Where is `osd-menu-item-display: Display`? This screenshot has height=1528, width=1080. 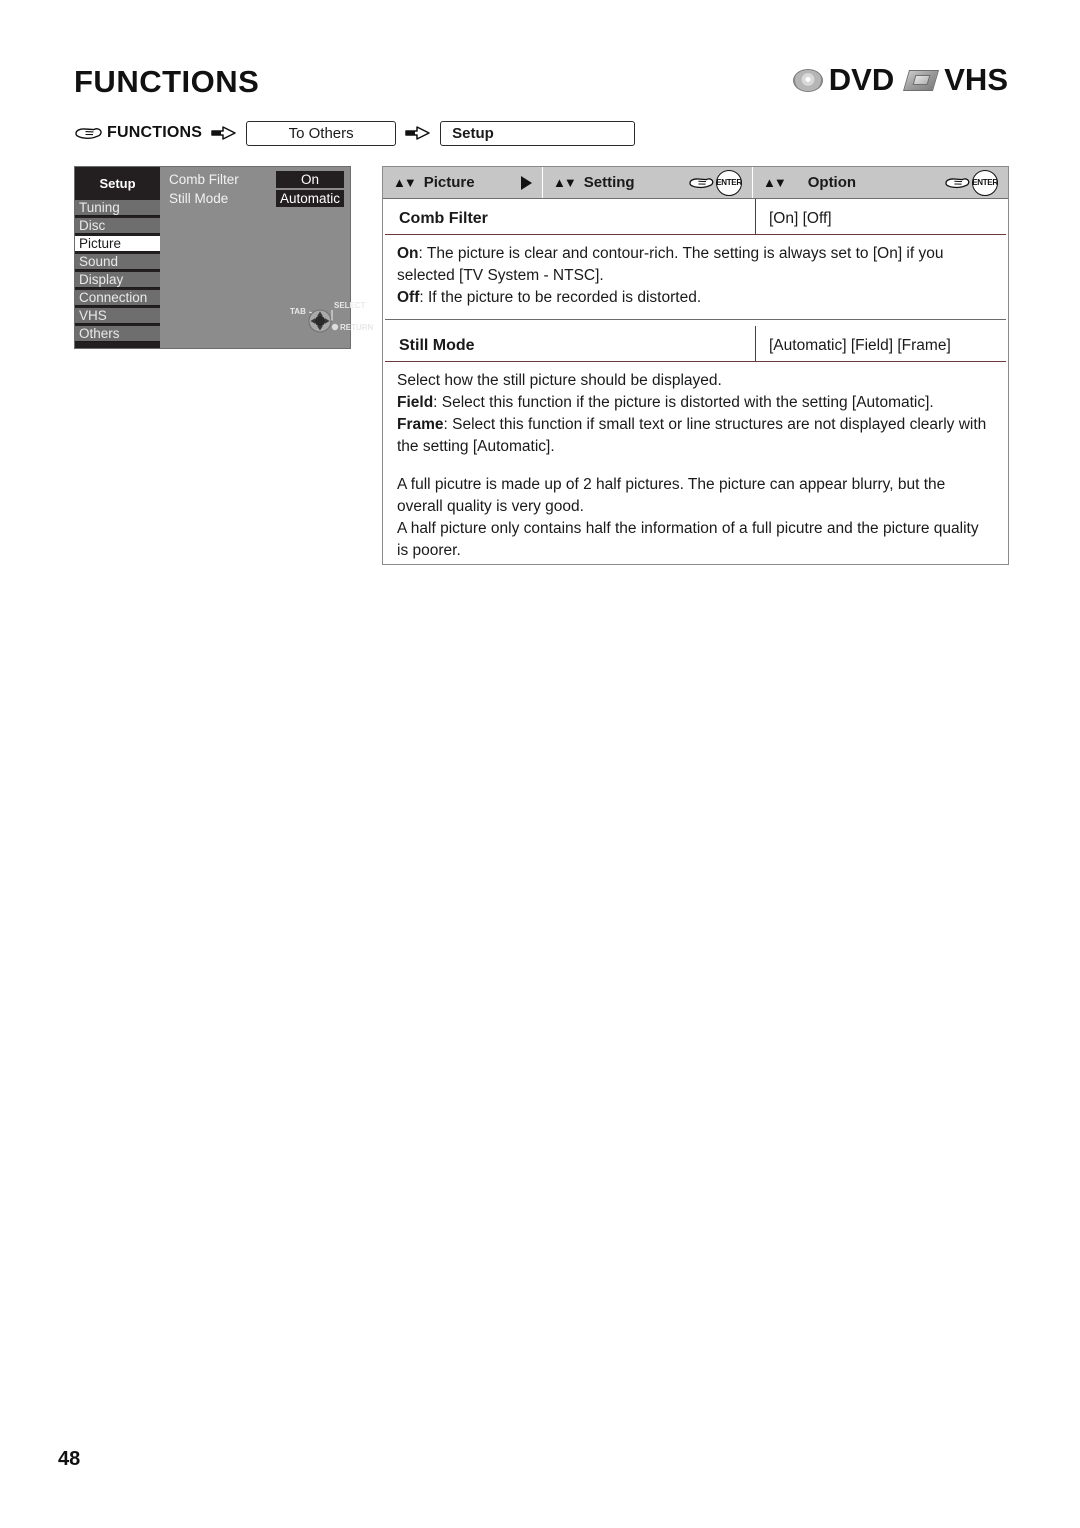 osd-menu-item-display: Display is located at coordinates (117, 280).